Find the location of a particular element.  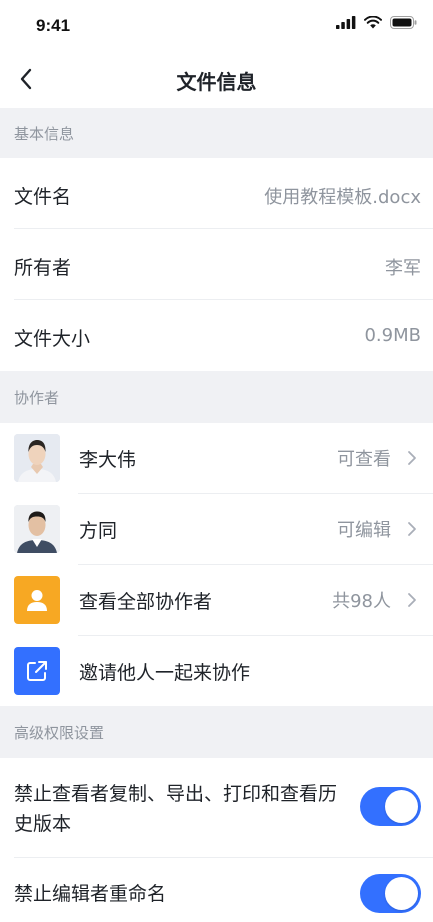

collaborator-name: 方同 is located at coordinates (98, 531).